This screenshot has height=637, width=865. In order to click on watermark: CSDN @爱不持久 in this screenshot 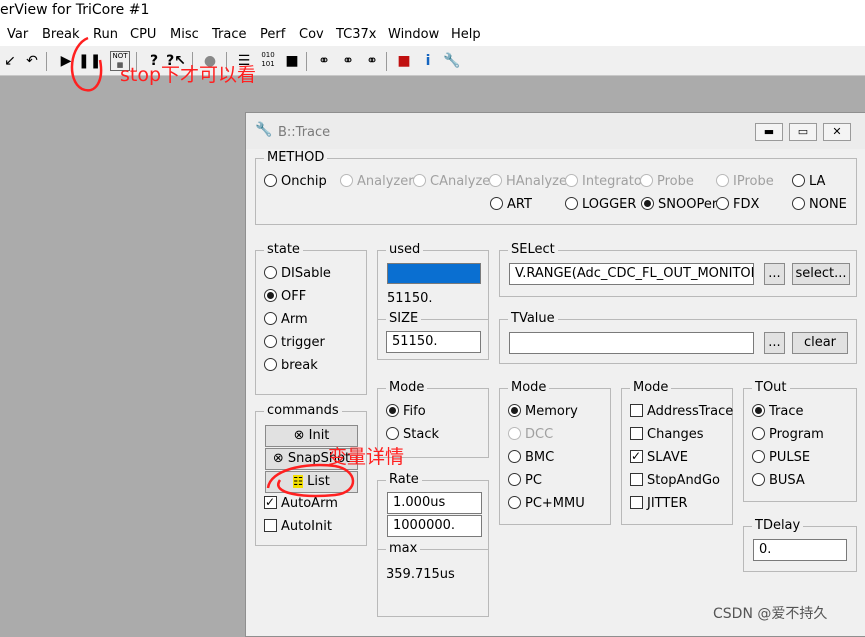, I will do `click(770, 614)`.